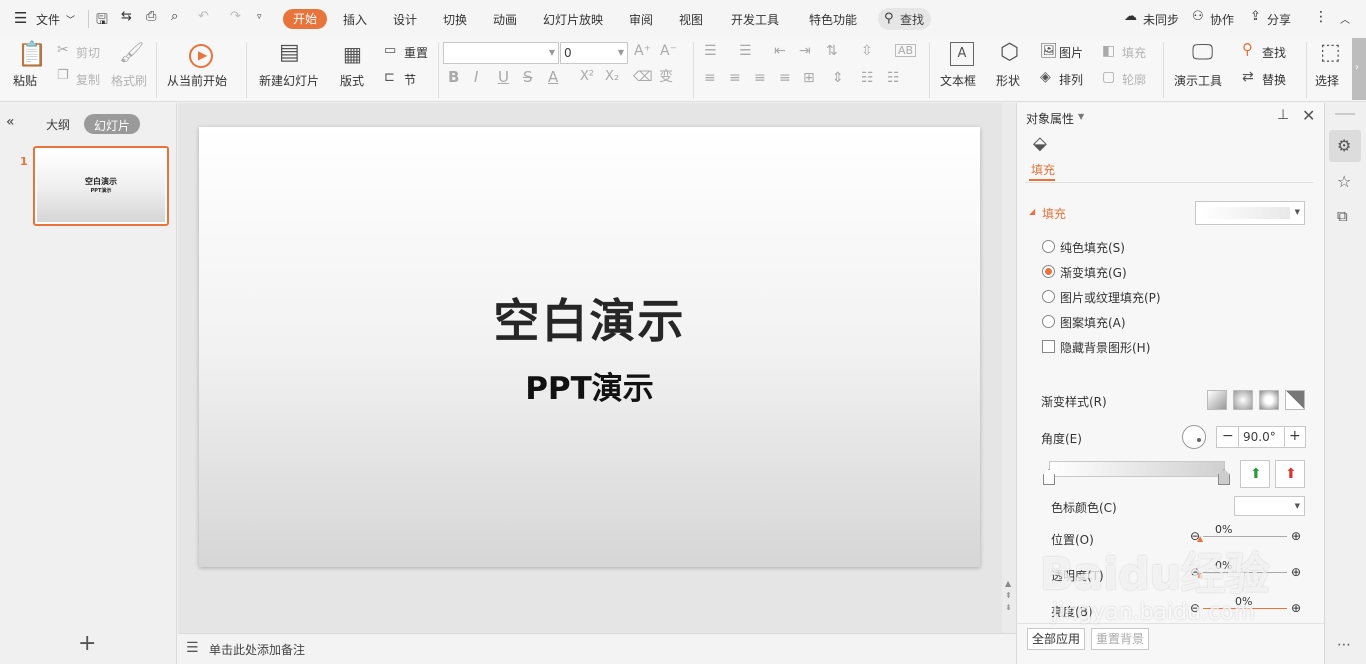  I want to click on smart-art-icon: AB, so click(906, 50).